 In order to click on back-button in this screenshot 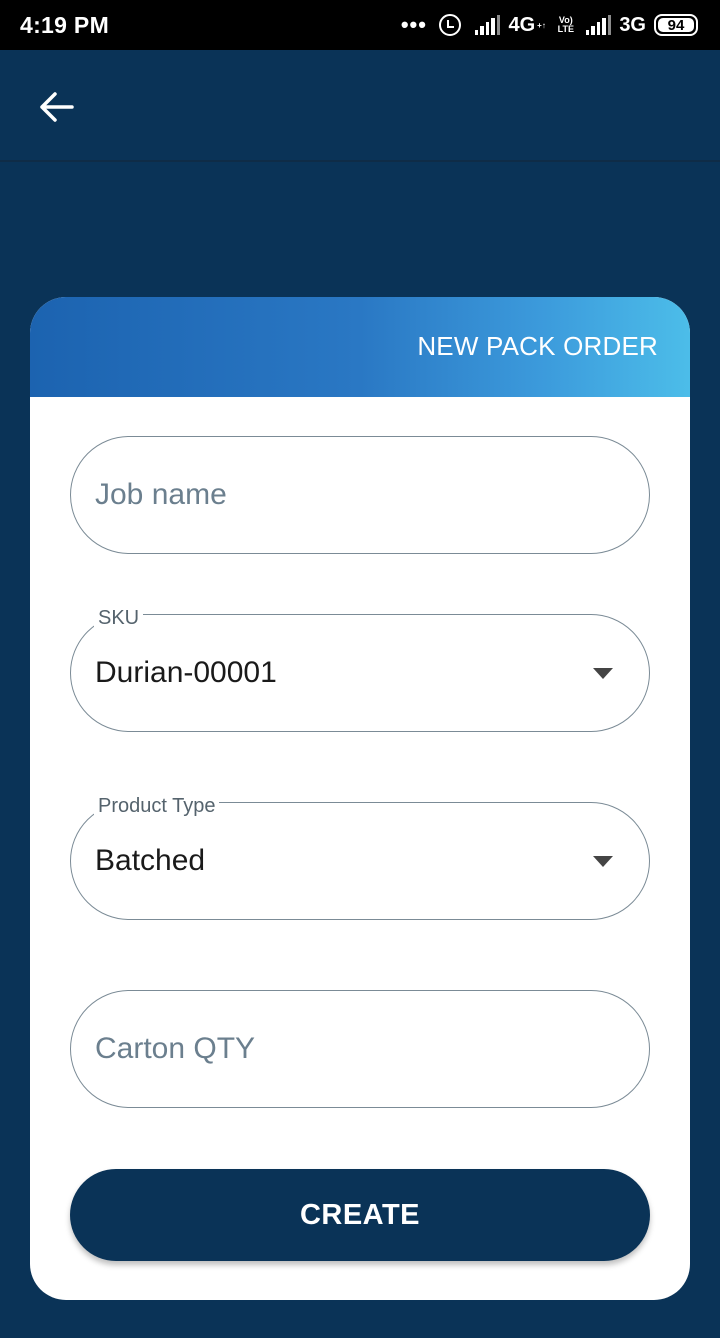, I will do `click(56, 107)`.